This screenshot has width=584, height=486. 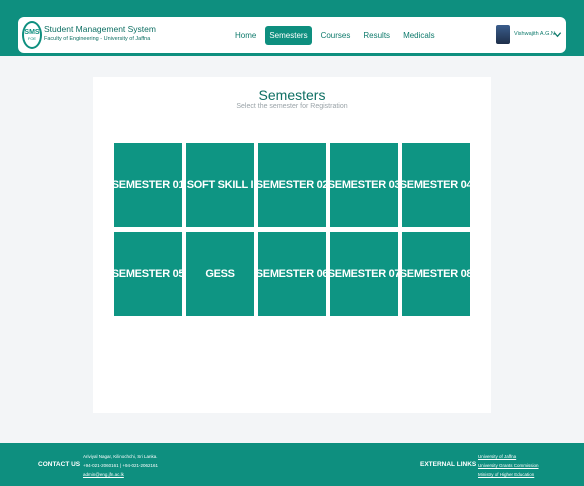 What do you see at coordinates (419, 35) in the screenshot?
I see `nav-medicals: Medicals` at bounding box center [419, 35].